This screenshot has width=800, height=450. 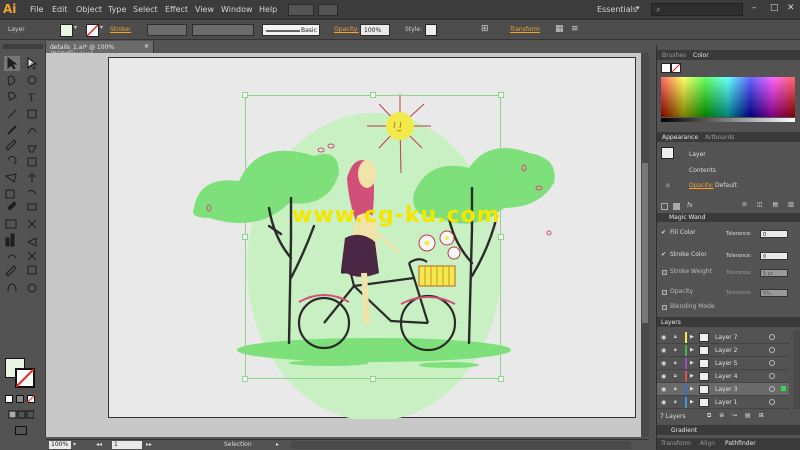 What do you see at coordinates (645, 243) in the screenshot?
I see `scrollbar-thumb` at bounding box center [645, 243].